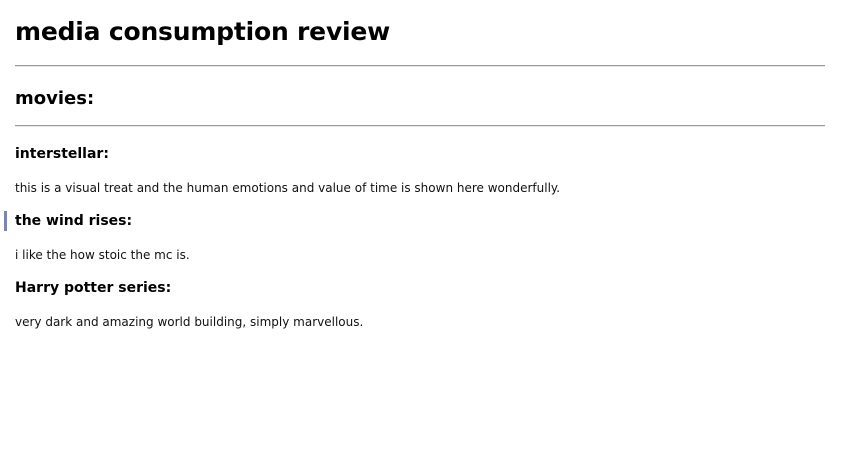 The height and width of the screenshot is (473, 843). I want to click on section-divider, so click(420, 126).